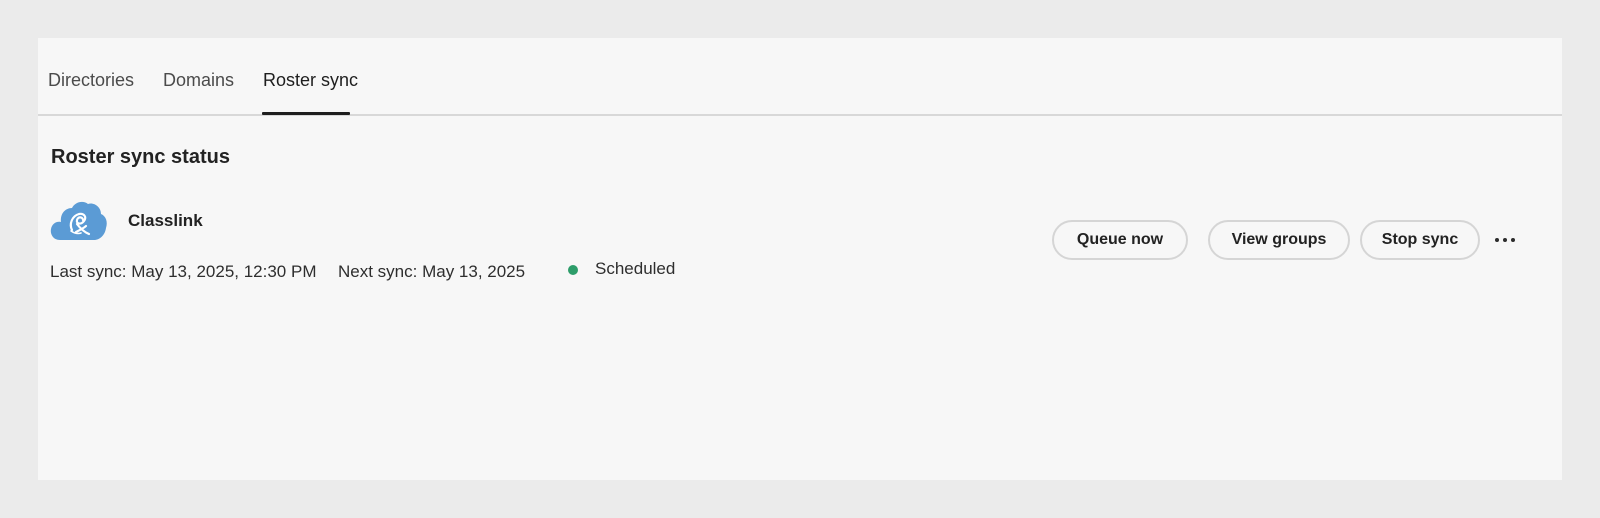  I want to click on last-sync-text: Last sync: May 13, 2025, 12:30 PM, so click(183, 271).